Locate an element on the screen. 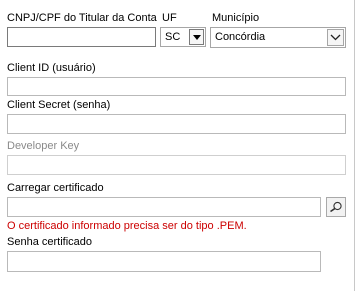 This screenshot has width=357, height=291. uf-value: SC is located at coordinates (173, 37).